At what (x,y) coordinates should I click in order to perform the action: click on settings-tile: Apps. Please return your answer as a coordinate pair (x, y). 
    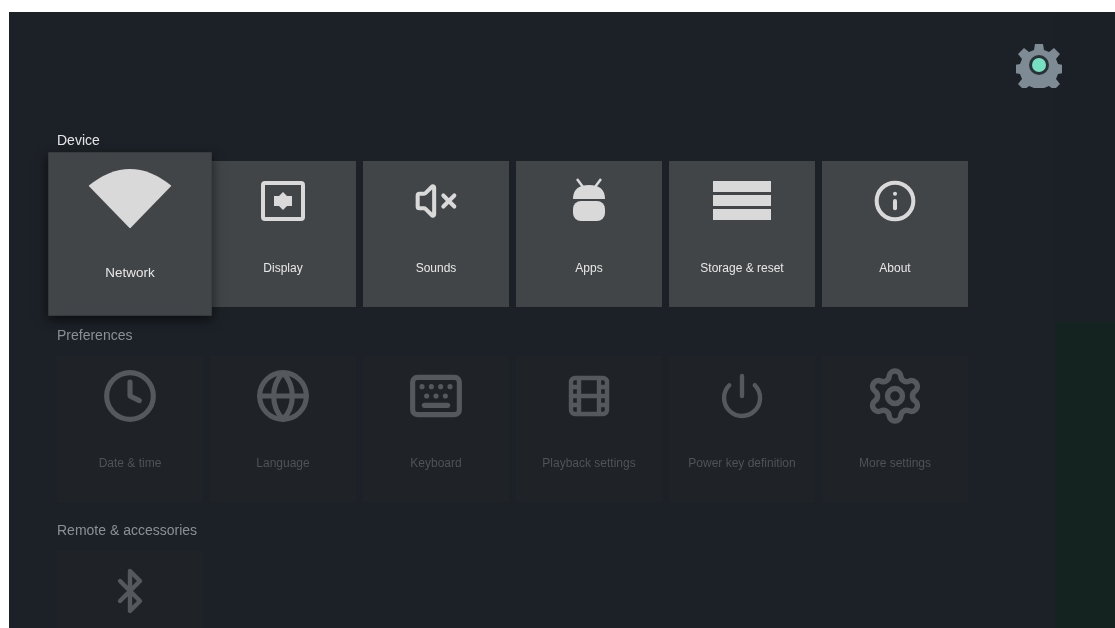
    Looking at the image, I should click on (589, 234).